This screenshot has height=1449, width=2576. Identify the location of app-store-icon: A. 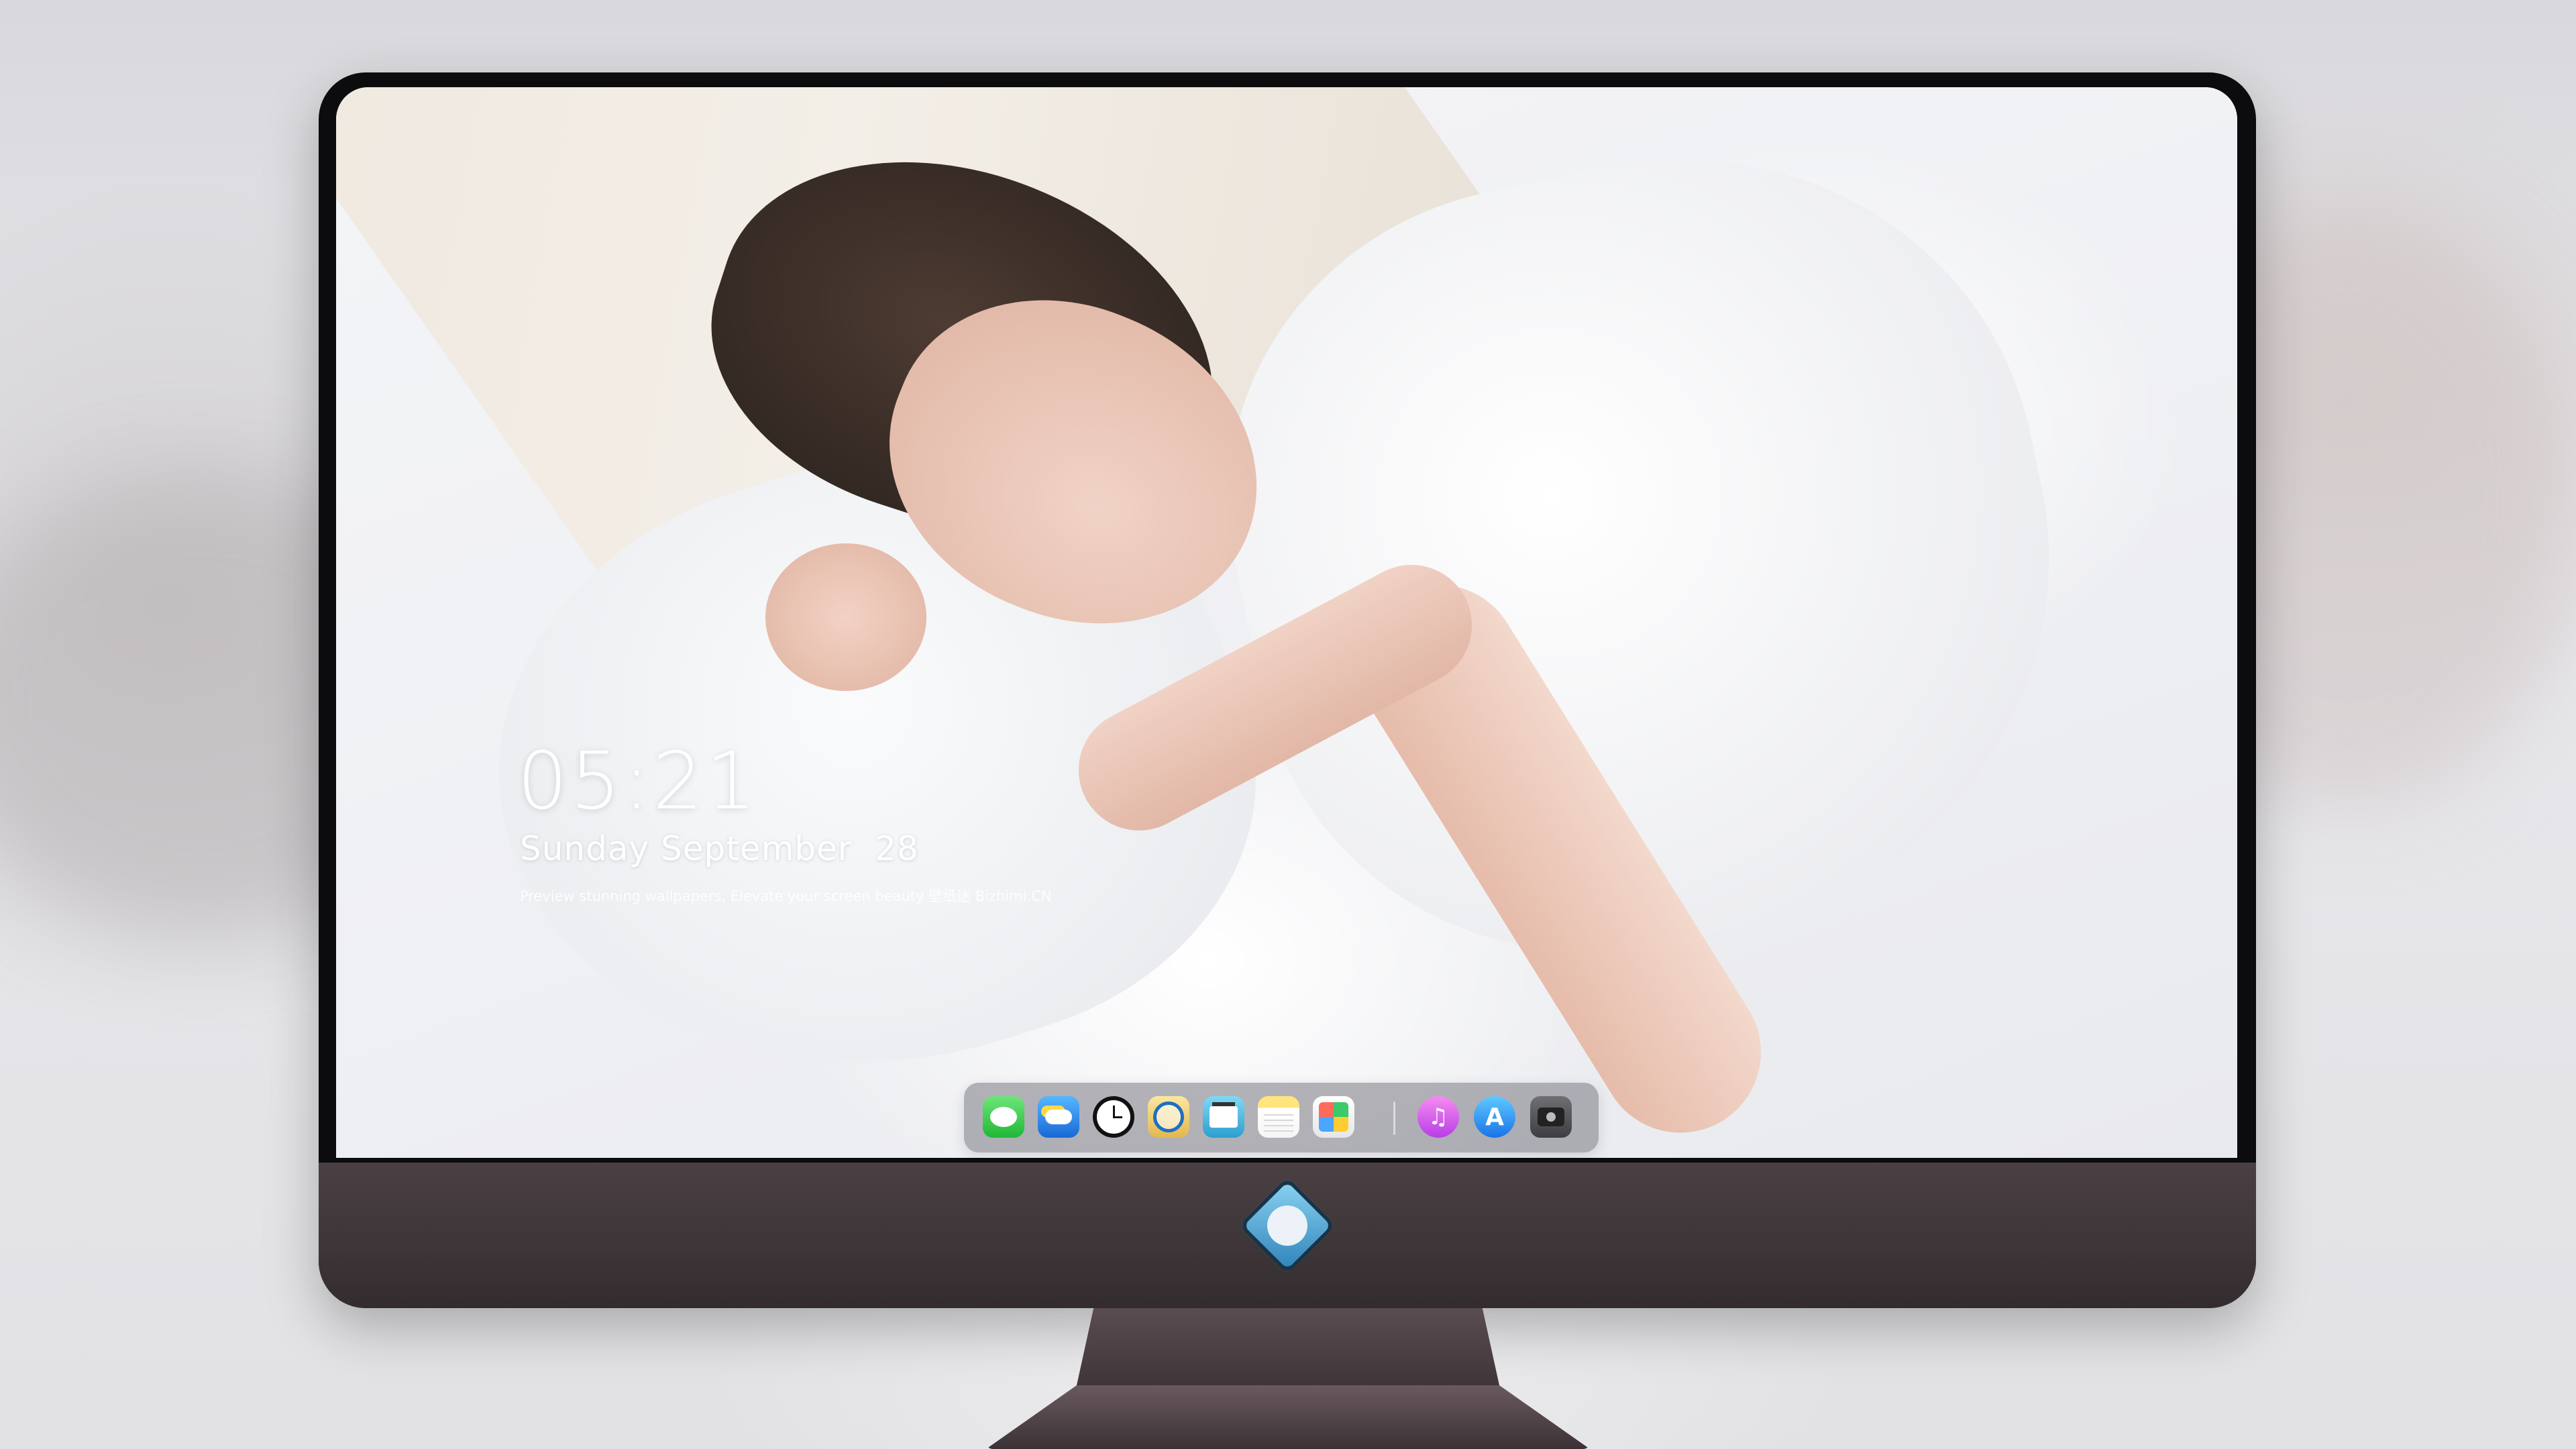
(1494, 1117).